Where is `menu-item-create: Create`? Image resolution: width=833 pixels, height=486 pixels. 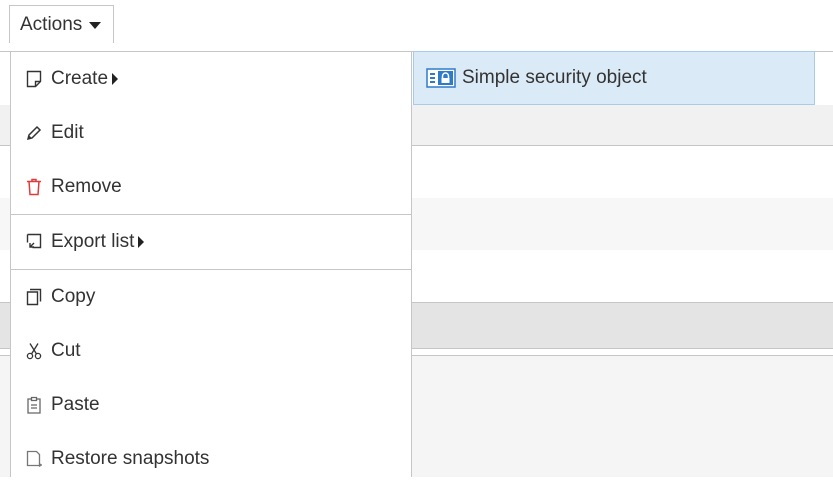 menu-item-create: Create is located at coordinates (211, 79).